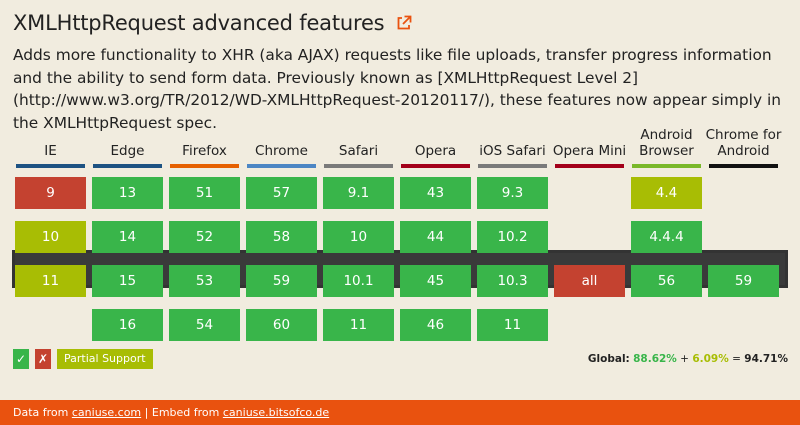  Describe the element at coordinates (512, 151) in the screenshot. I see `browser-name: iOS Safari` at that location.